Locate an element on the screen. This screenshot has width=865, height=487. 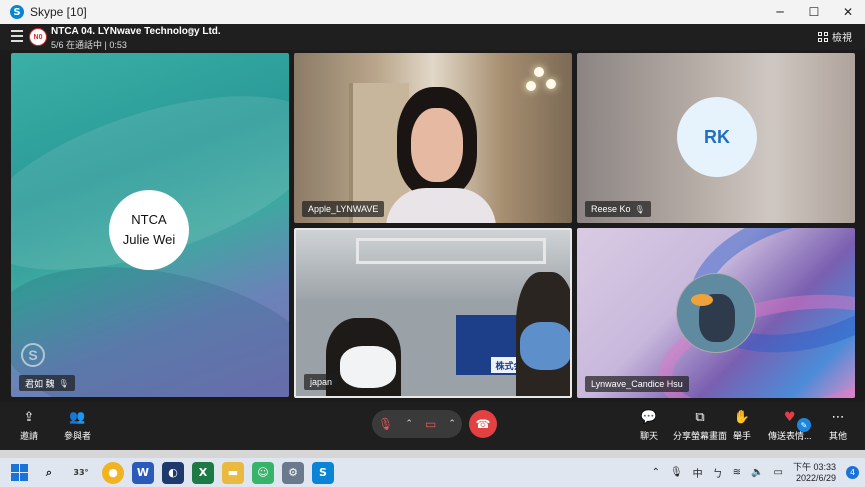
hand-icon: ✋ is located at coordinates (742, 417).